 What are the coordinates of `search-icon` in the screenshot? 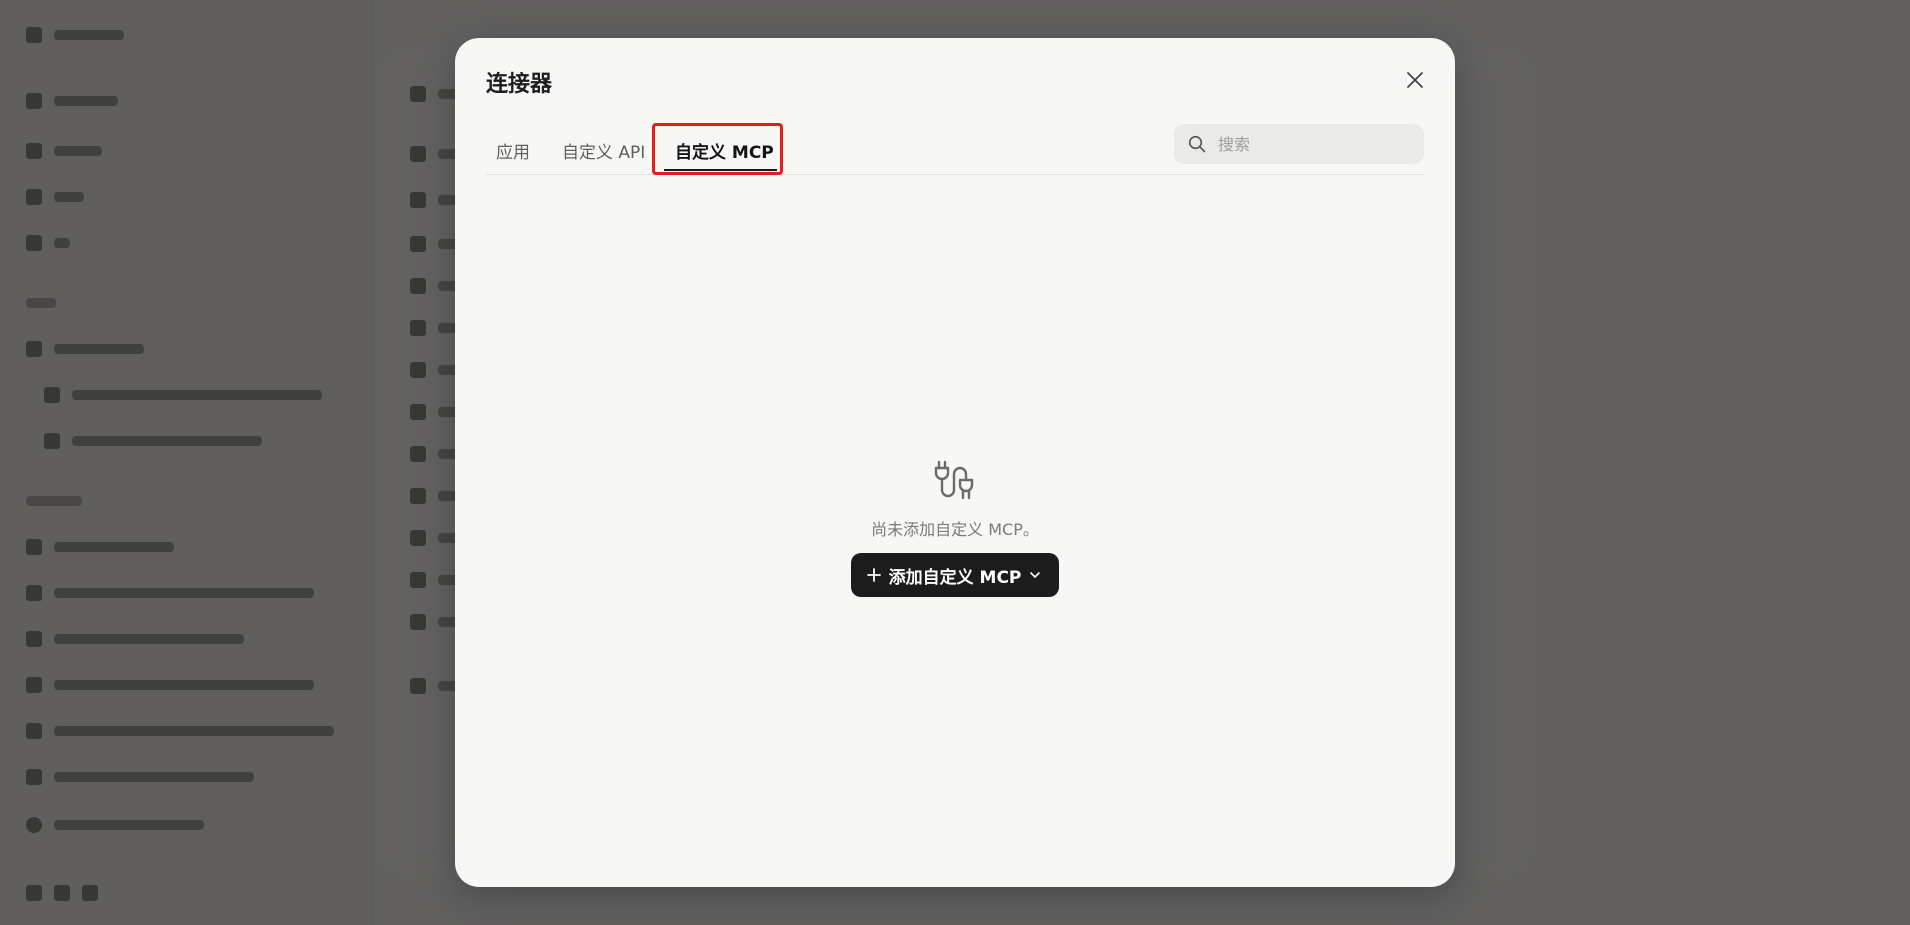 It's located at (1197, 144).